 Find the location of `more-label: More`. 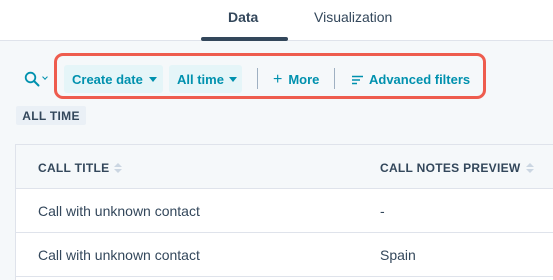

more-label: More is located at coordinates (304, 79).